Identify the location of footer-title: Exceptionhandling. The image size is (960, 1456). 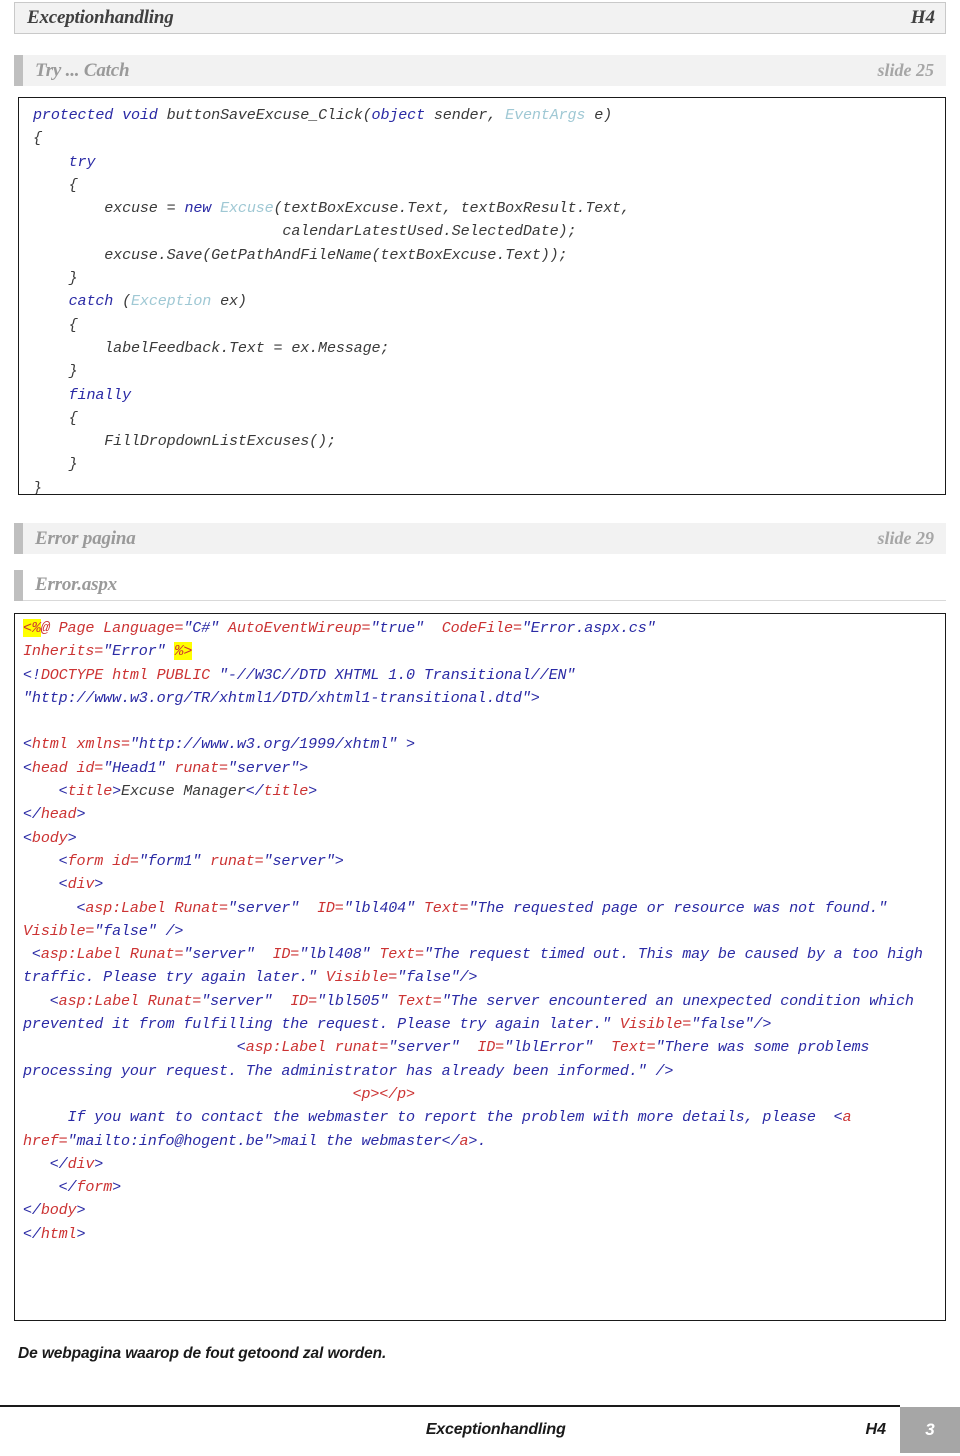
(495, 1429).